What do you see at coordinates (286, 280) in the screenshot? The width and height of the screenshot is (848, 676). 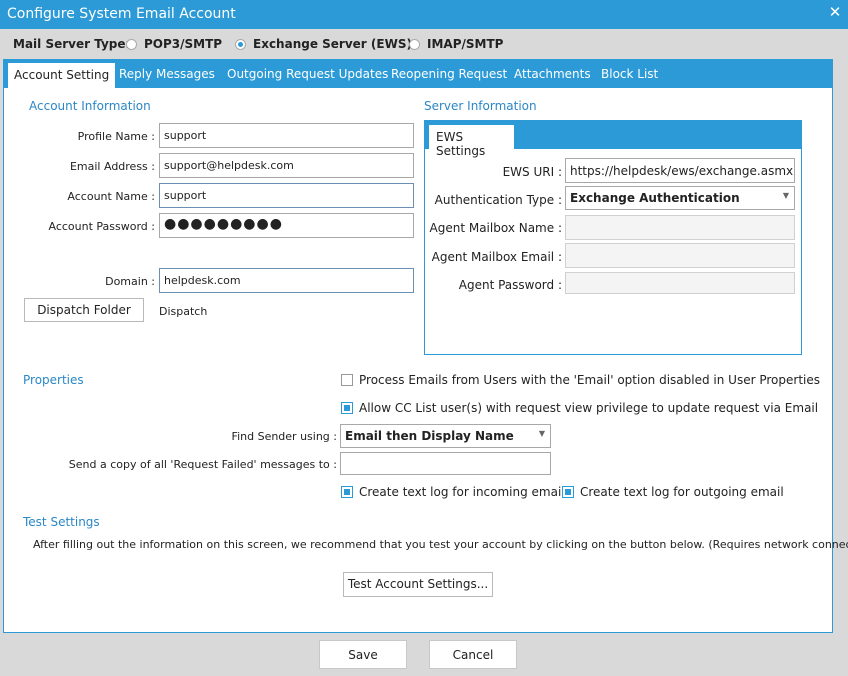 I see `domain-field: helpdesk.com` at bounding box center [286, 280].